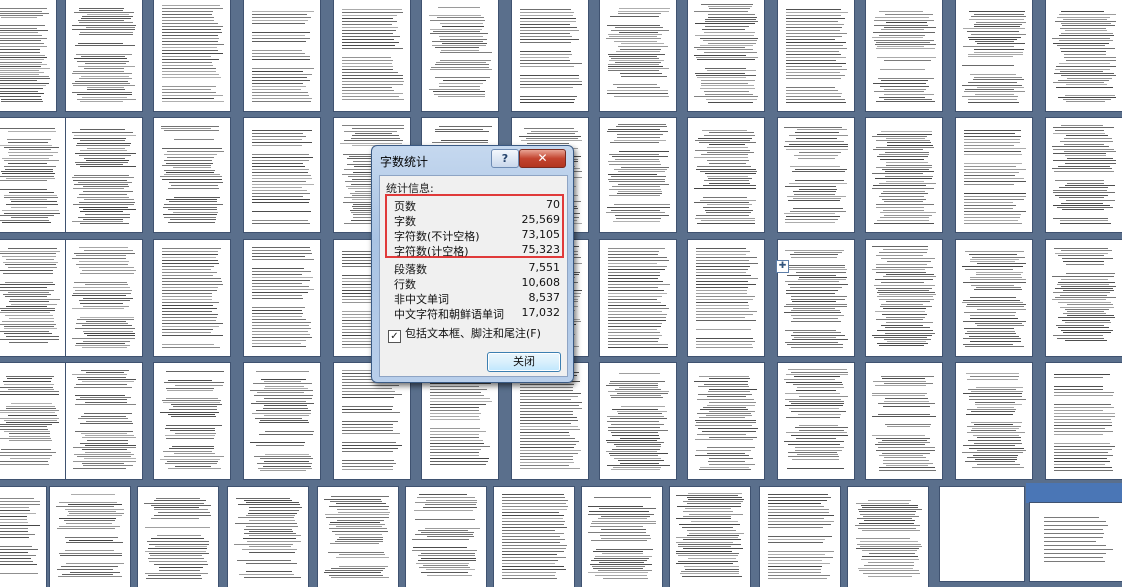 The width and height of the screenshot is (1122, 587). Describe the element at coordinates (505, 158) in the screenshot. I see `help-button: ?` at that location.